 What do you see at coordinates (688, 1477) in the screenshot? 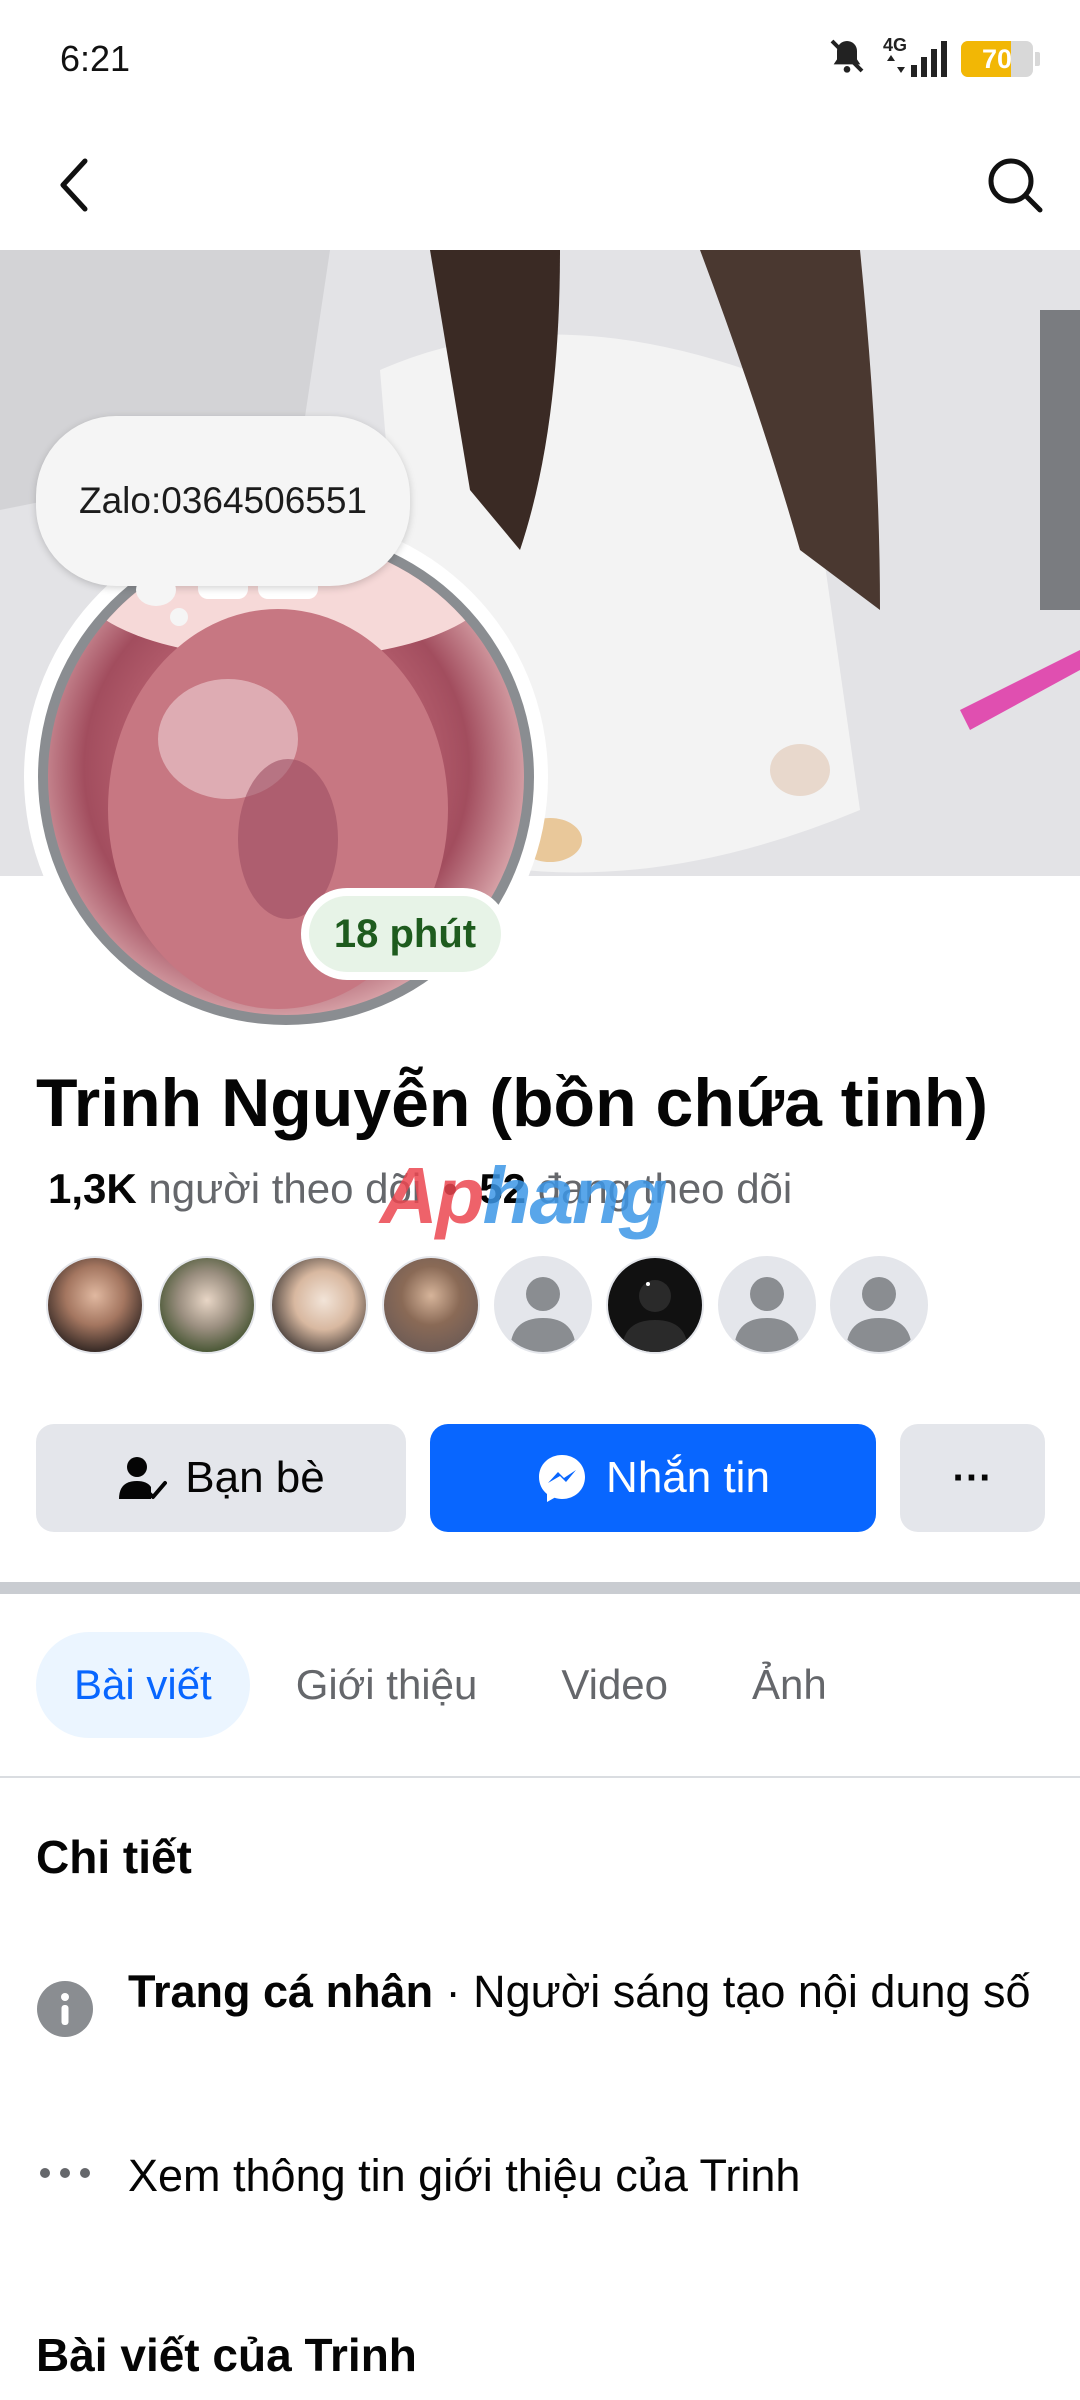
I see `message-button-label: Nhắn tin` at bounding box center [688, 1477].